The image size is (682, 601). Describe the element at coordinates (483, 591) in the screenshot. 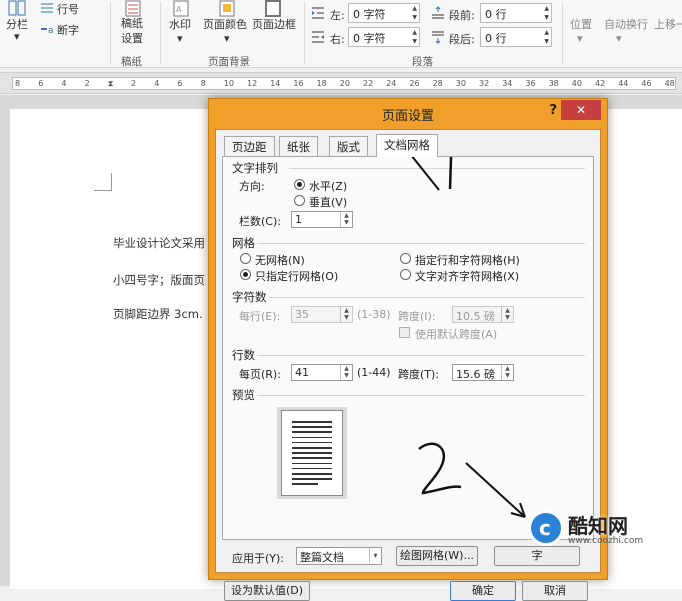

I see `ok-button: 确定` at that location.